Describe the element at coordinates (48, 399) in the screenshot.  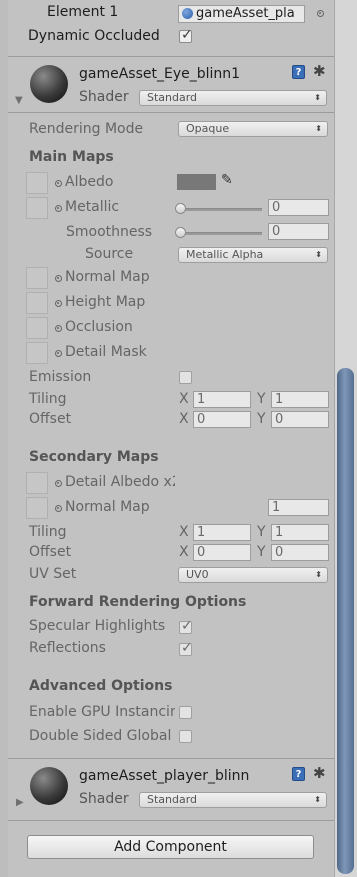
I see `tiling-label: Tiling` at that location.